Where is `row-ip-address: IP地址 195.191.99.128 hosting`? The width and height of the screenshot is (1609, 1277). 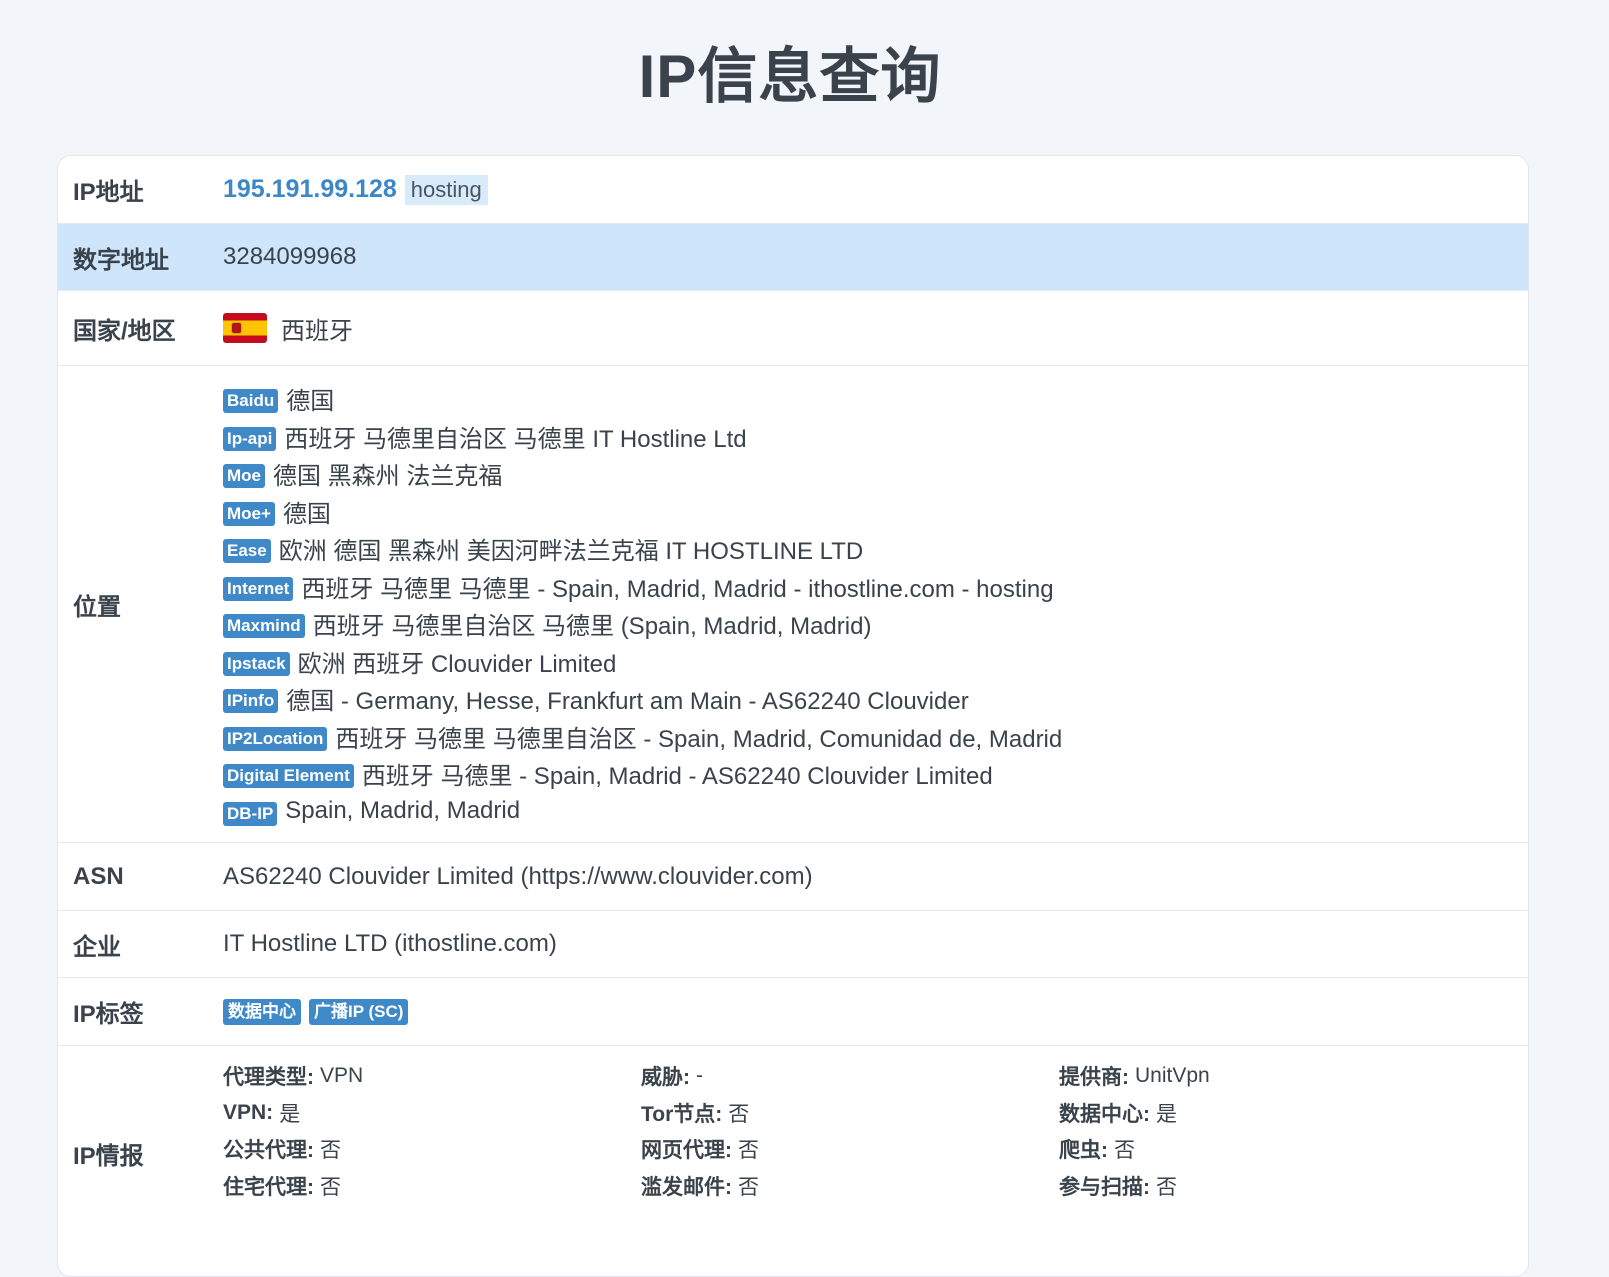
row-ip-address: IP地址 195.191.99.128 hosting is located at coordinates (793, 190).